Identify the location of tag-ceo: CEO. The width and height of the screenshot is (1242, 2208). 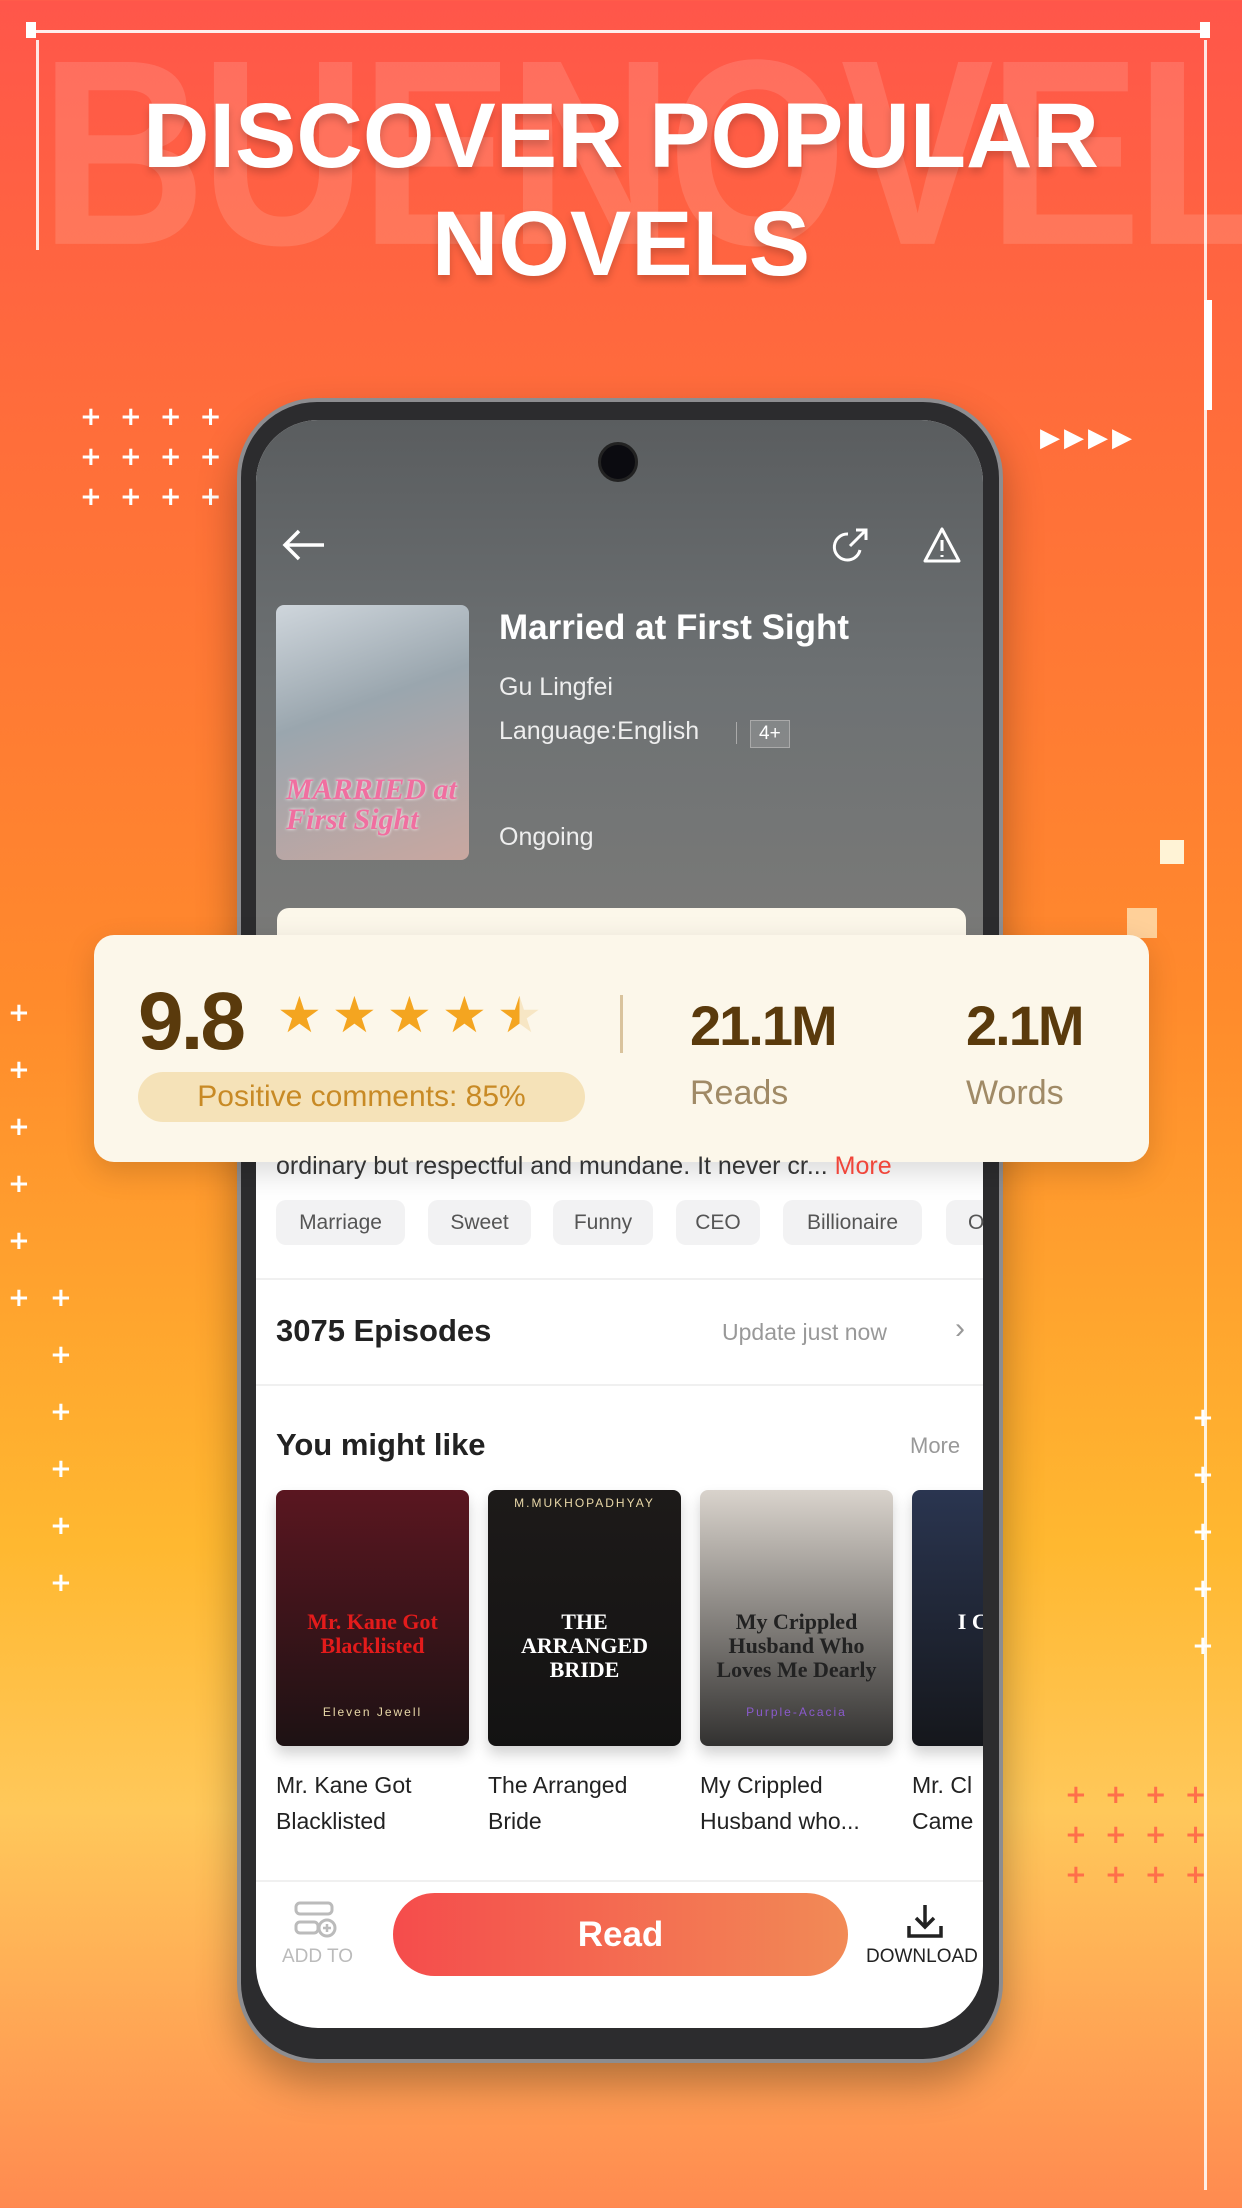
(718, 1222).